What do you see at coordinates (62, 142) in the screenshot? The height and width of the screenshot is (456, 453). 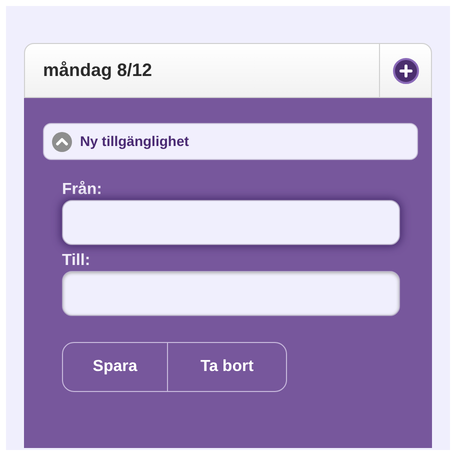 I see `chevron-up-icon` at bounding box center [62, 142].